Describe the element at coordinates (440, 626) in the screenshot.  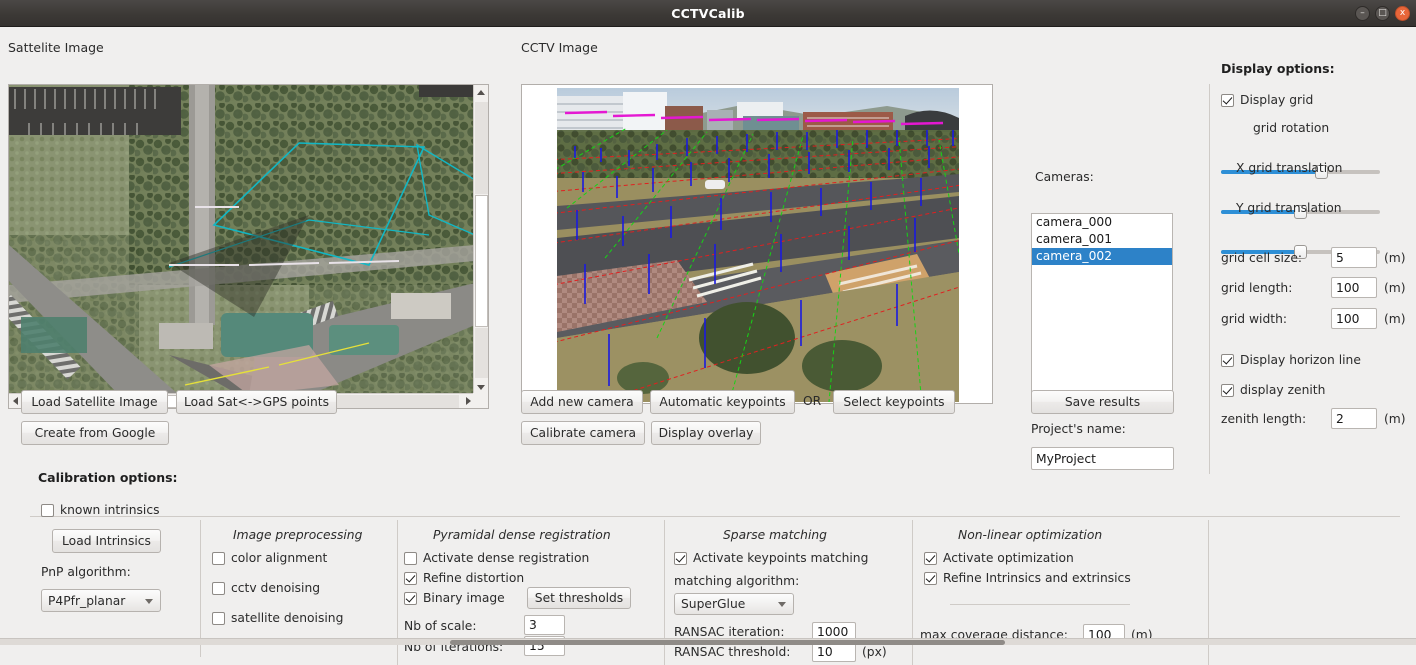
I see `nb-of-scale-label: Nb of scale:` at that location.